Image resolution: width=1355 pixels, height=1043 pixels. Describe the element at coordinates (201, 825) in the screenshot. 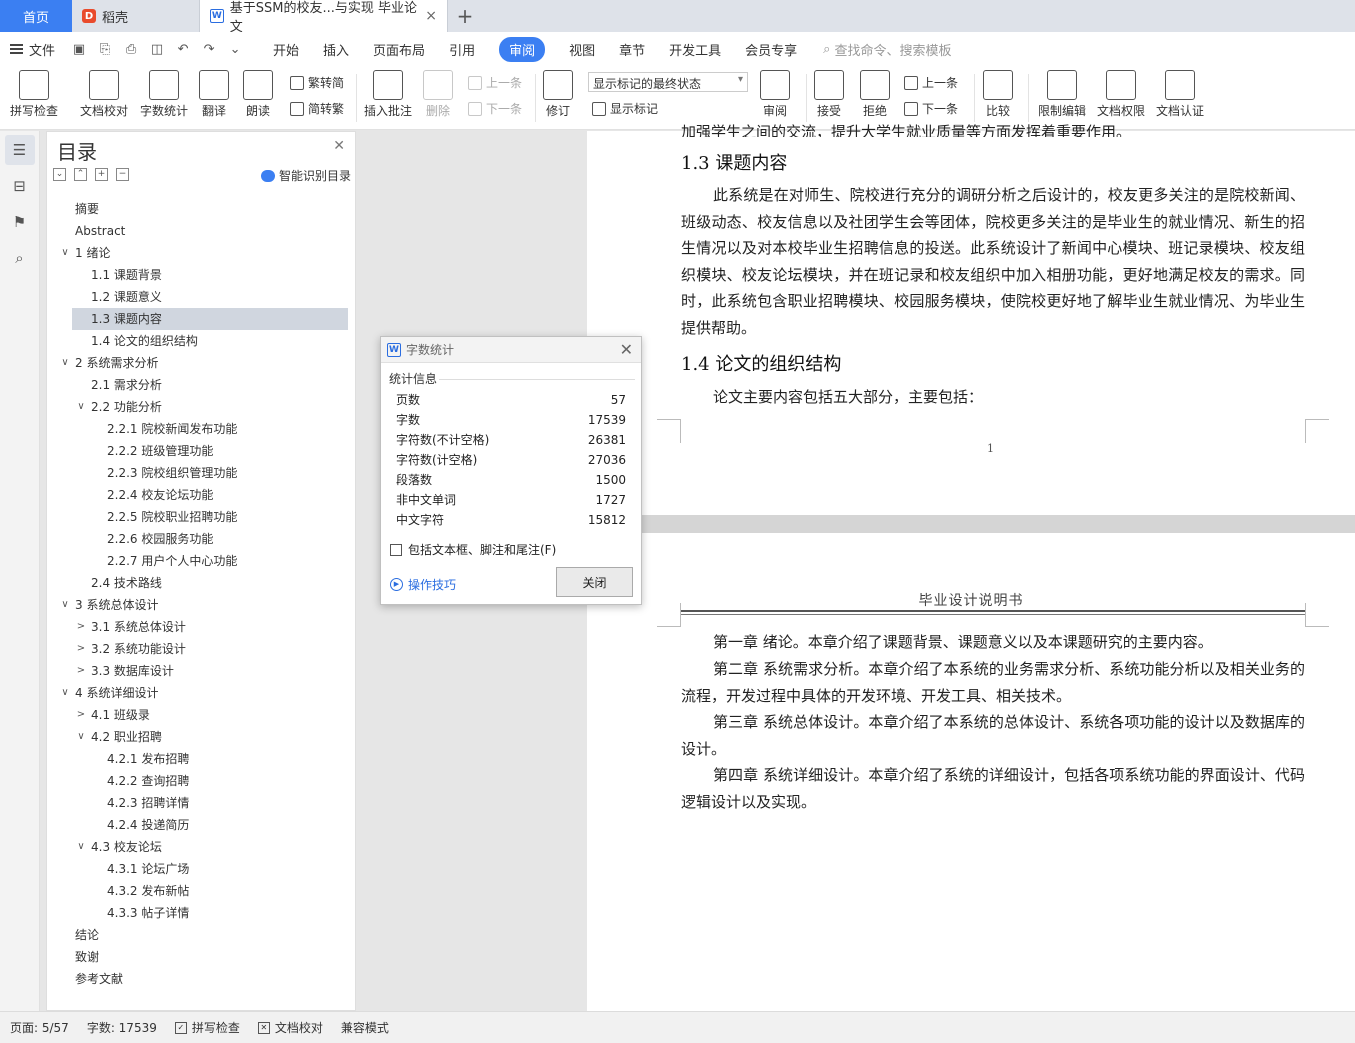

I see `toc-item: 4.2.4 投递简历` at that location.